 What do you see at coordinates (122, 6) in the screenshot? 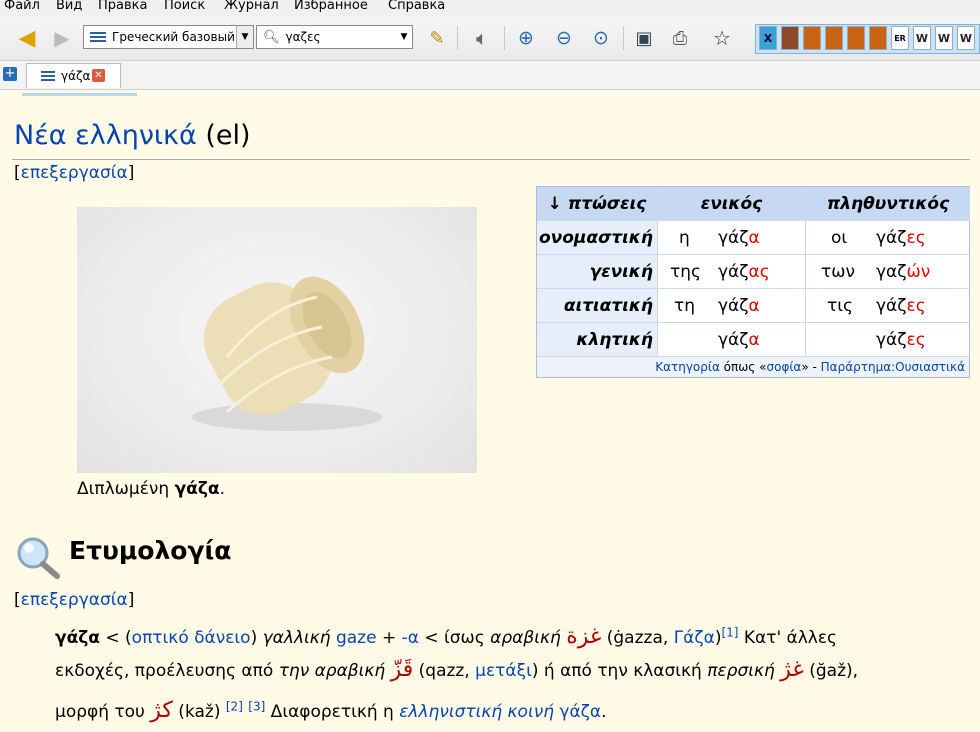
I see `menu-edit: Правка` at bounding box center [122, 6].